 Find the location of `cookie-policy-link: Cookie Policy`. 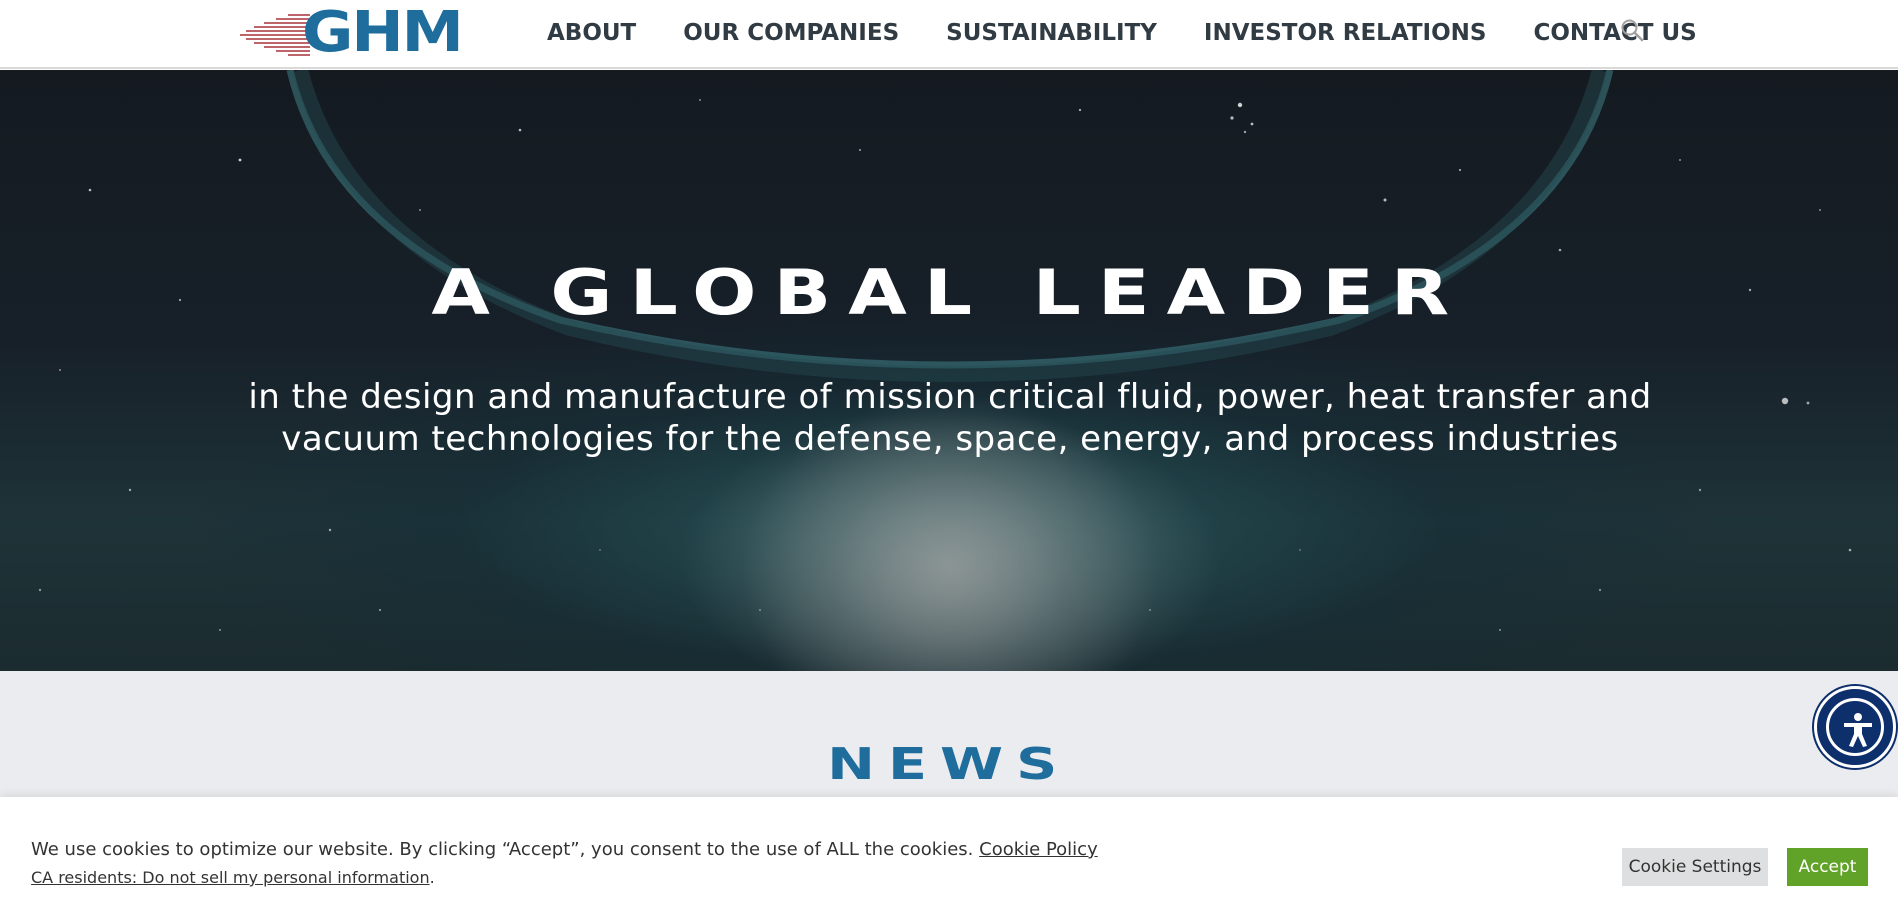

cookie-policy-link: Cookie Policy is located at coordinates (1038, 849).